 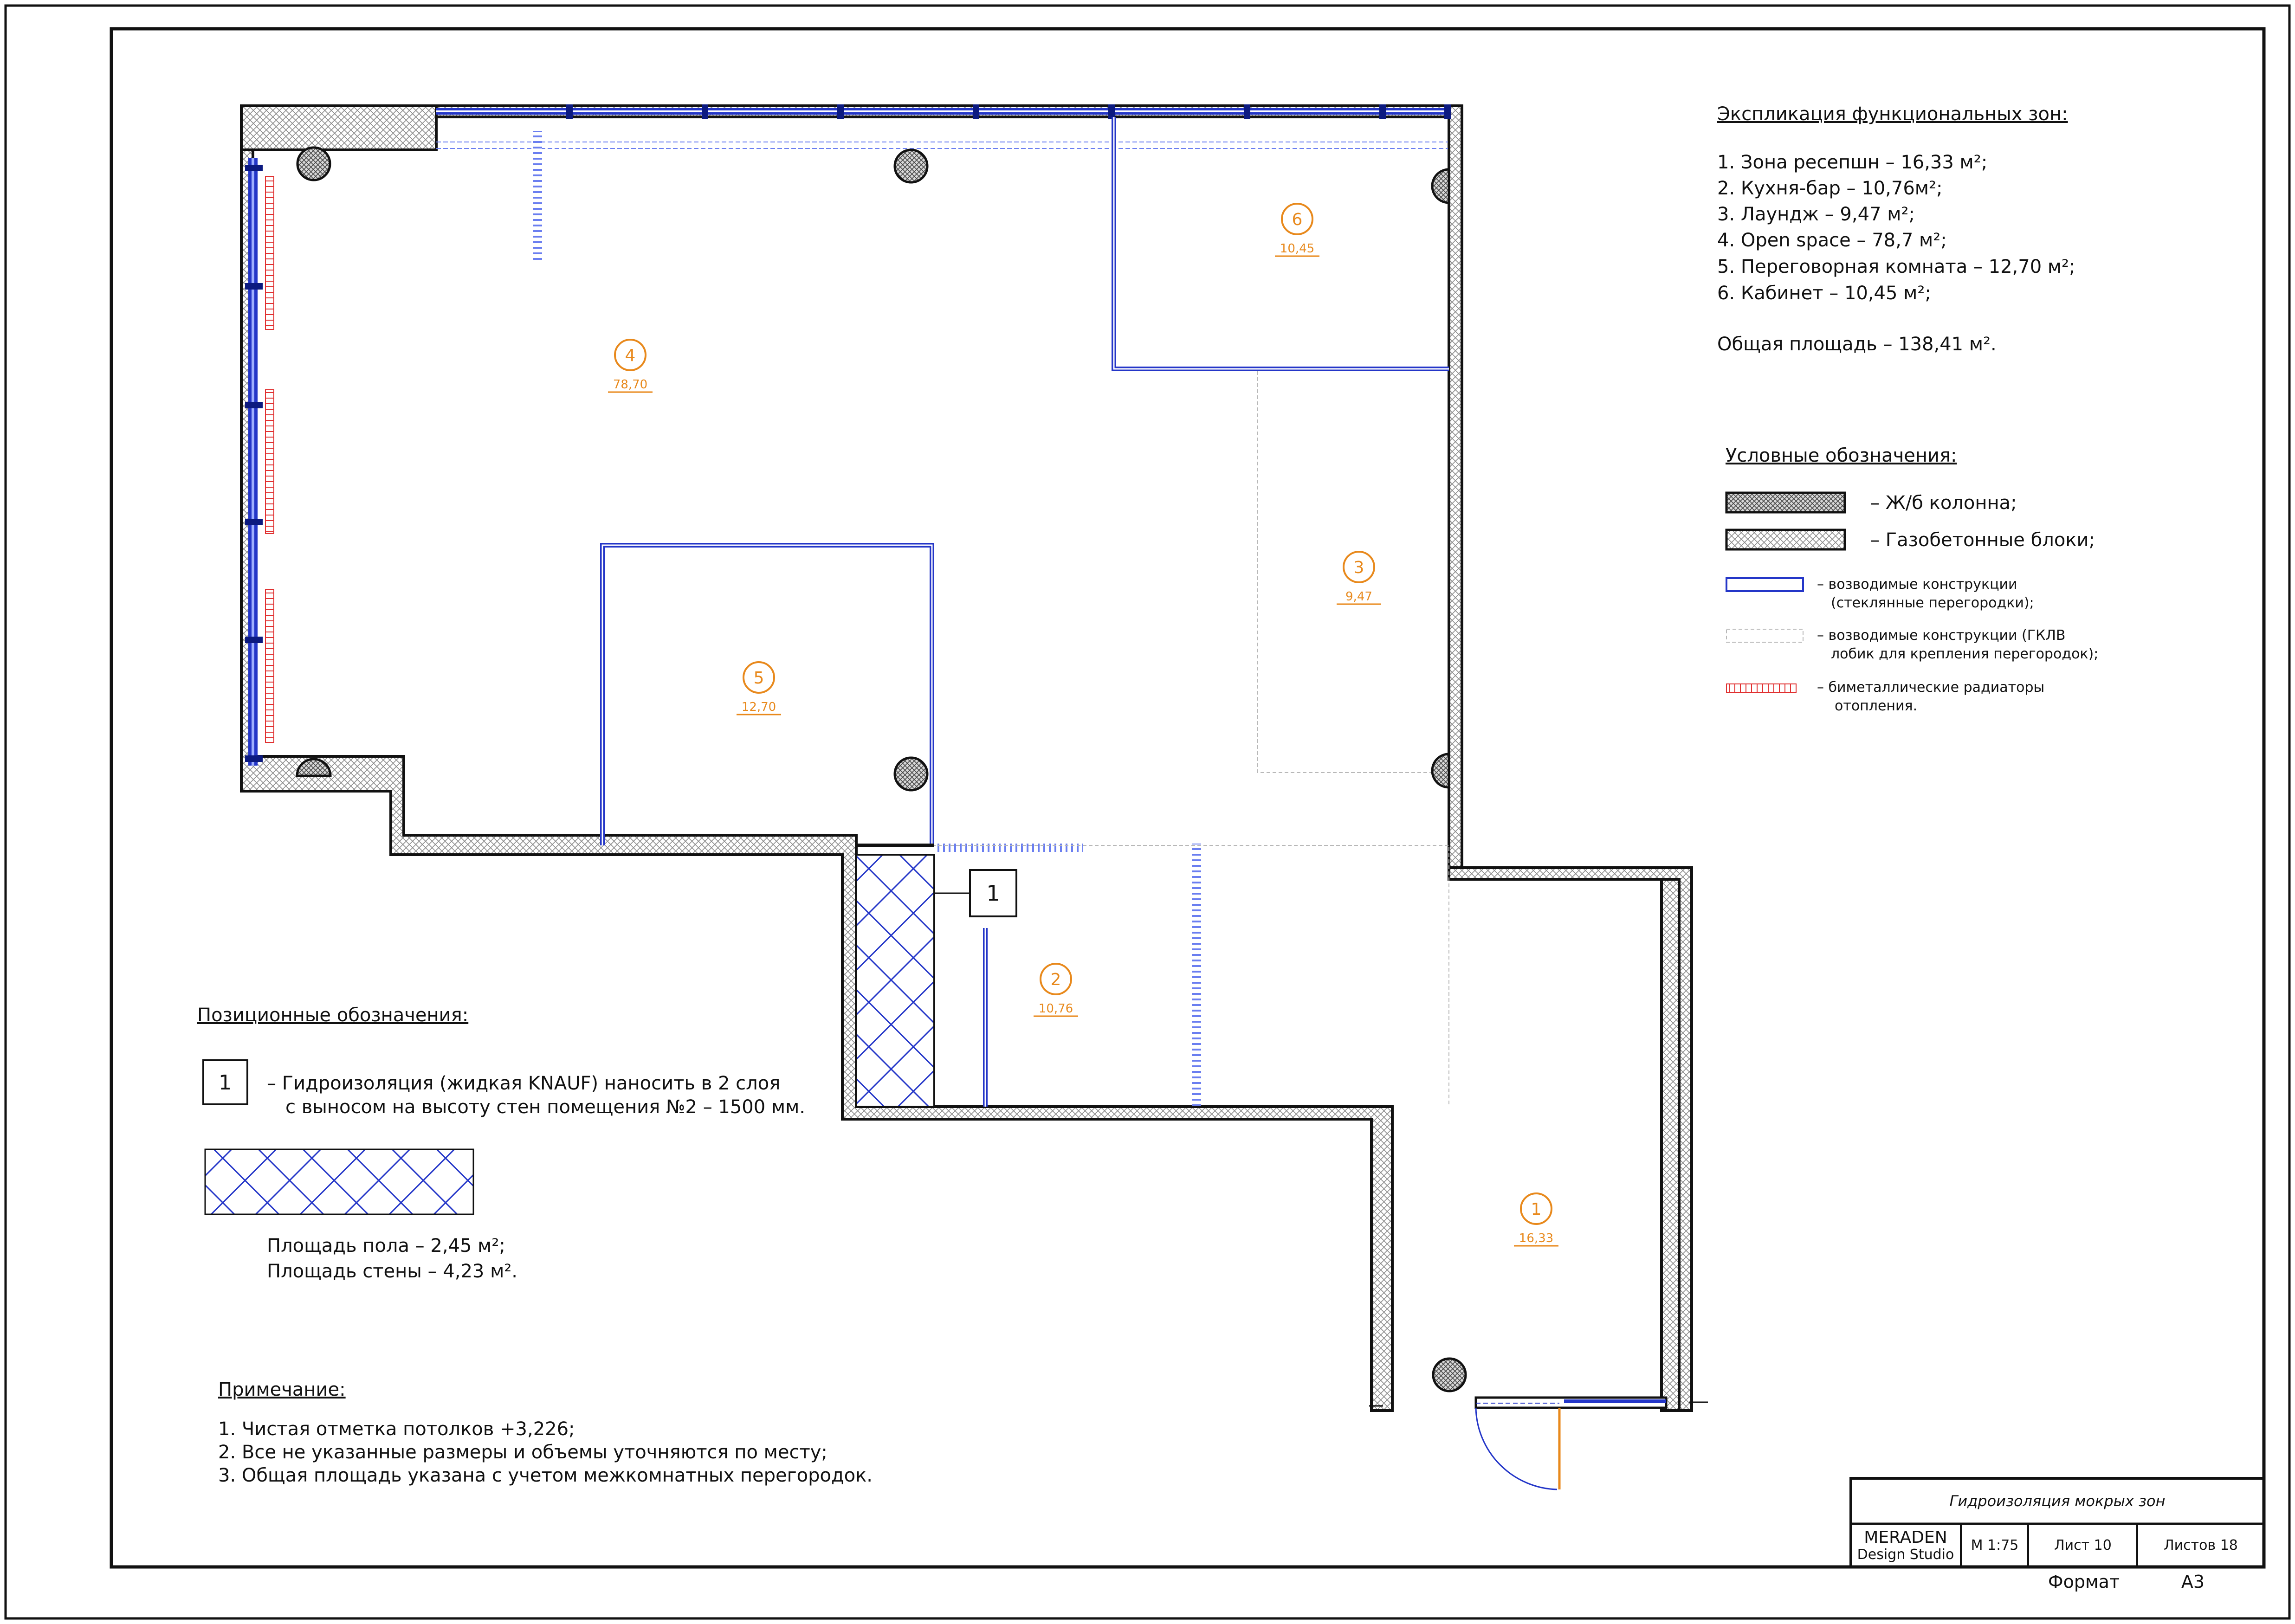 I want to click on notes-title: Примечание:, so click(x=282, y=1390).